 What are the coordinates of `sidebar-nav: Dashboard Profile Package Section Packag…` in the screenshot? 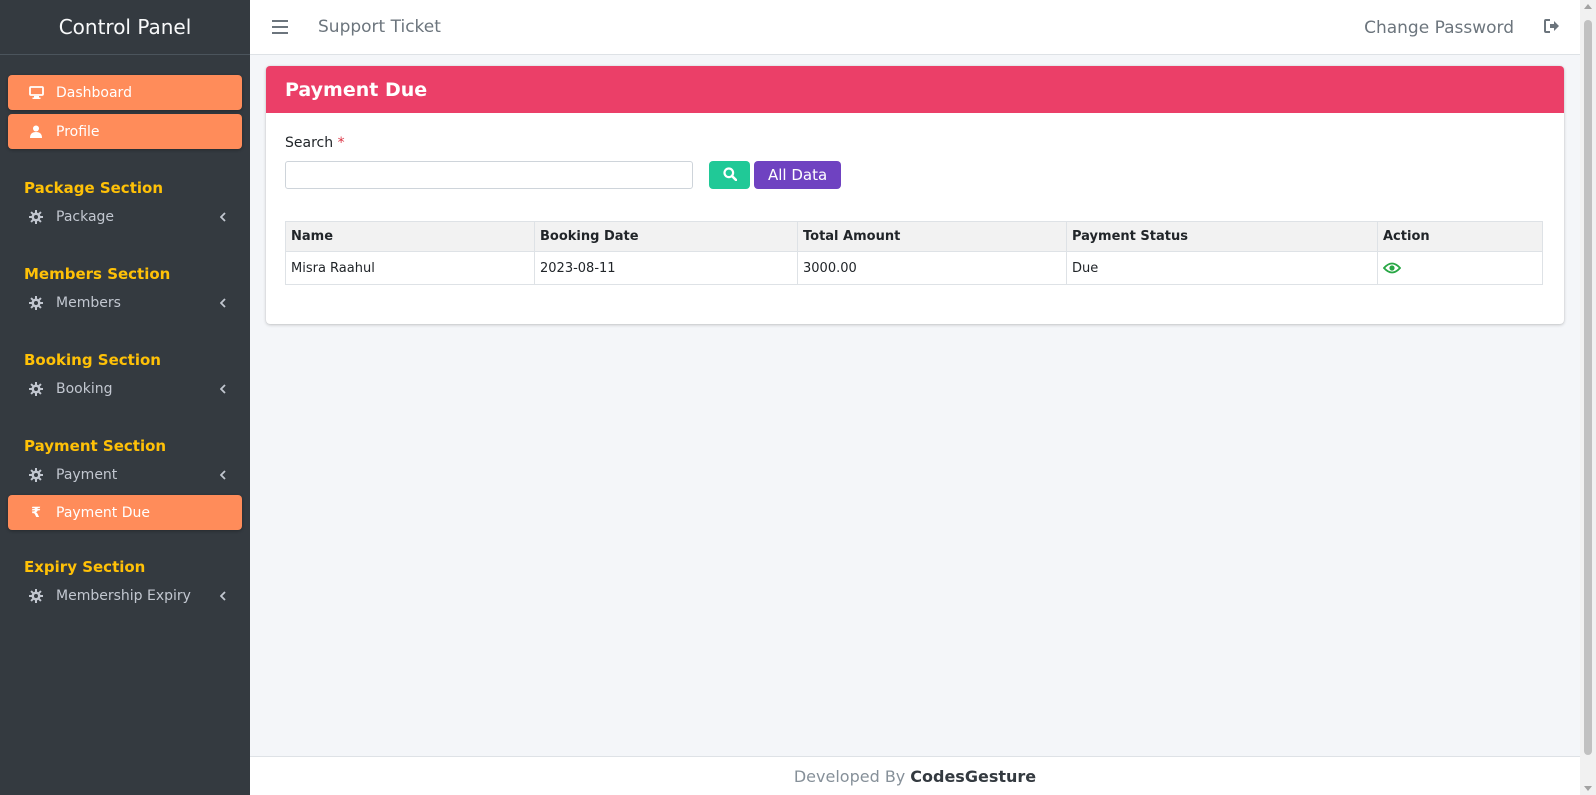 It's located at (125, 334).